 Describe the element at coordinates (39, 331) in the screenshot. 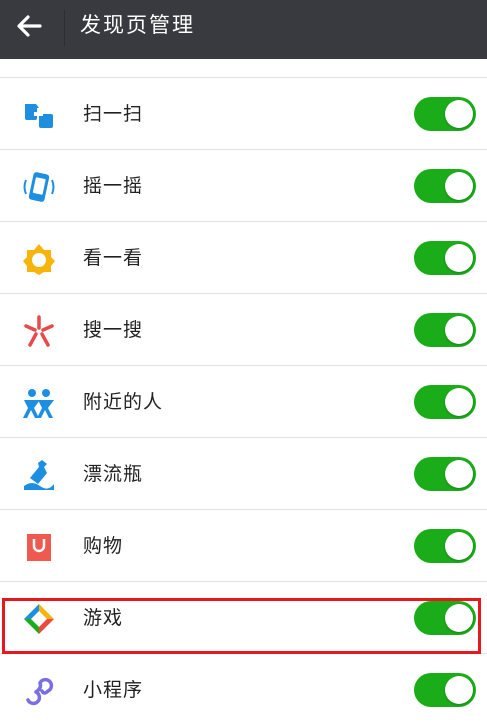

I see `search-icon` at that location.